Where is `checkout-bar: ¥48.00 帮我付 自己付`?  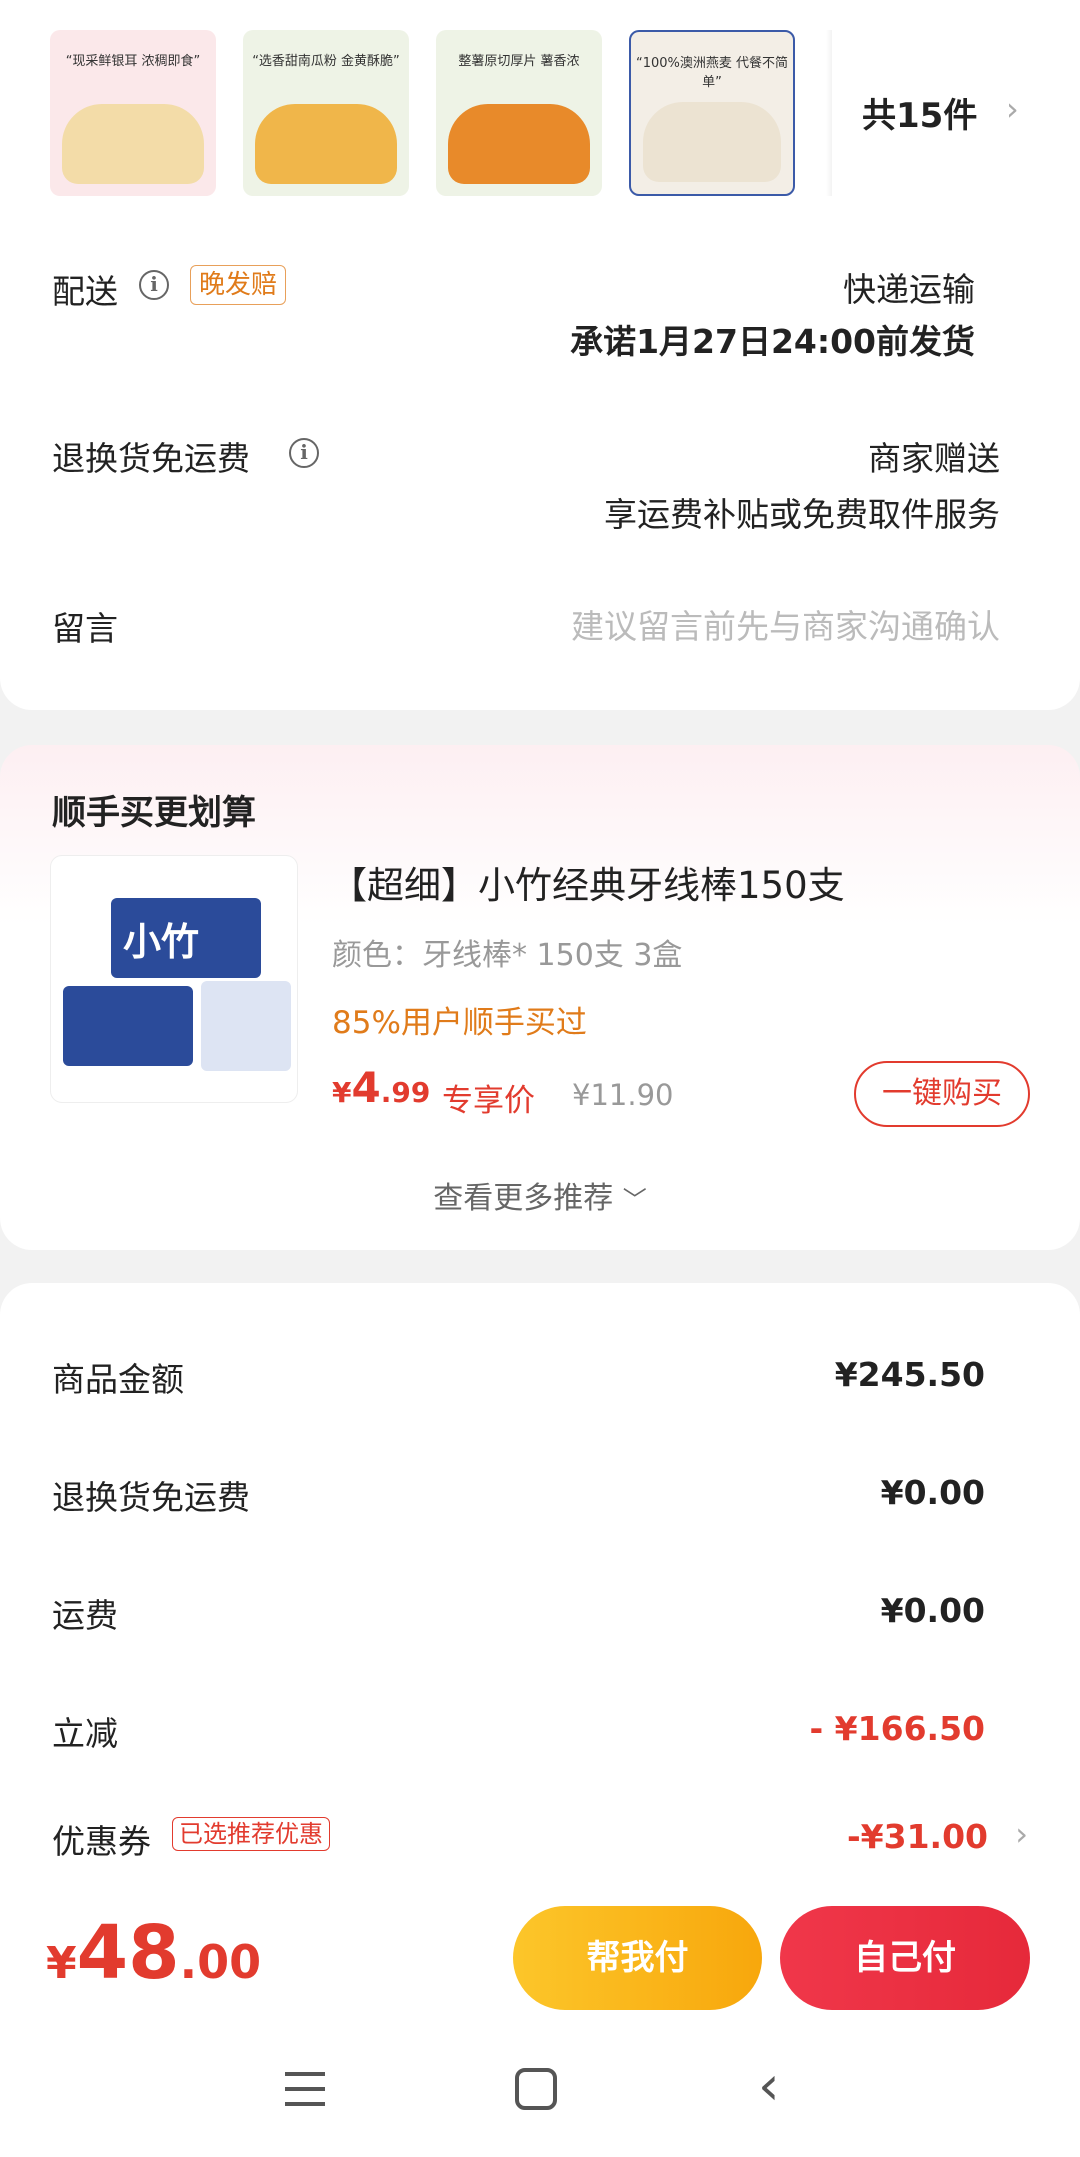 checkout-bar: ¥48.00 帮我付 自己付 is located at coordinates (540, 1960).